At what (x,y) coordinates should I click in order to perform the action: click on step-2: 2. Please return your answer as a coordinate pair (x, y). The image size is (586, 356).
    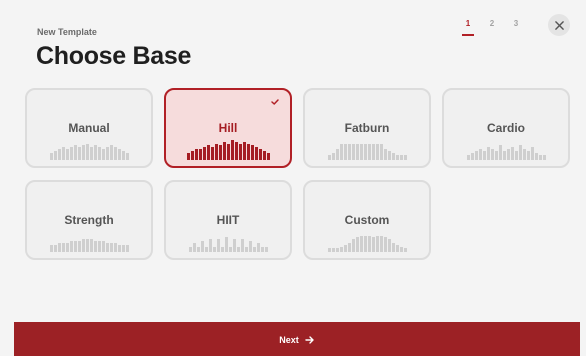
    Looking at the image, I should click on (492, 23).